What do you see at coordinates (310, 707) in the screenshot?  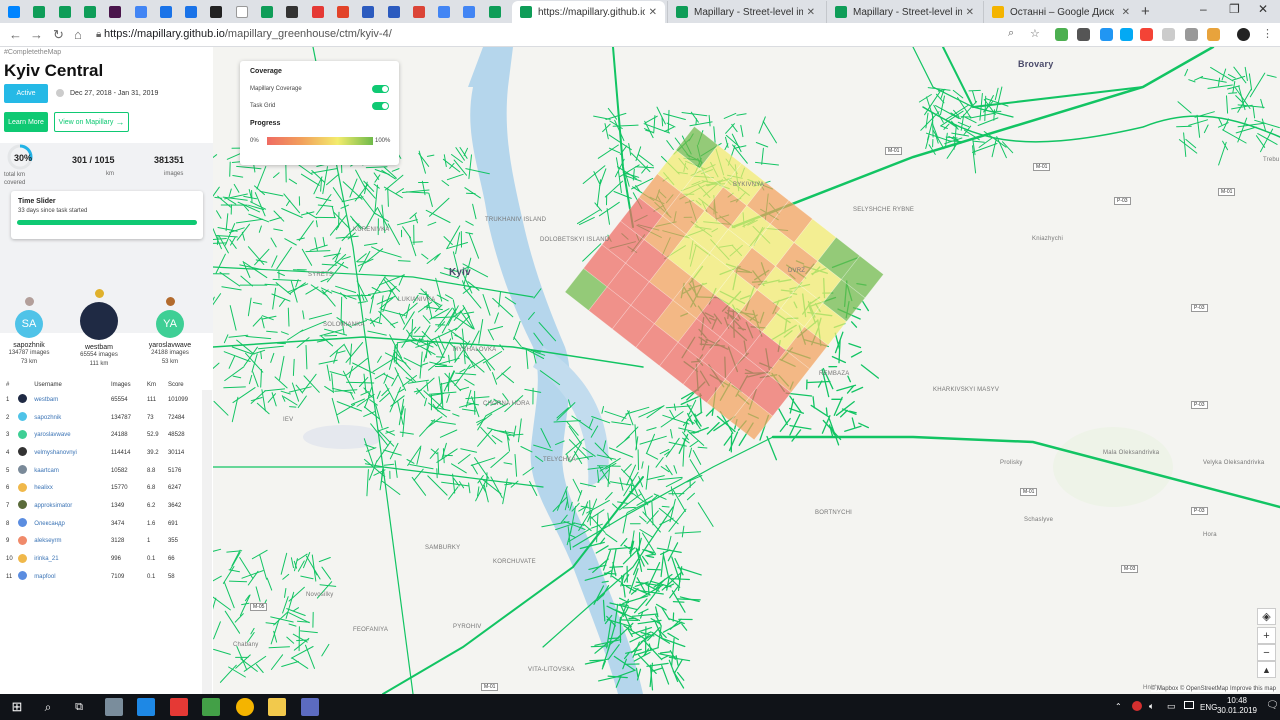 I see `save-app-icon` at bounding box center [310, 707].